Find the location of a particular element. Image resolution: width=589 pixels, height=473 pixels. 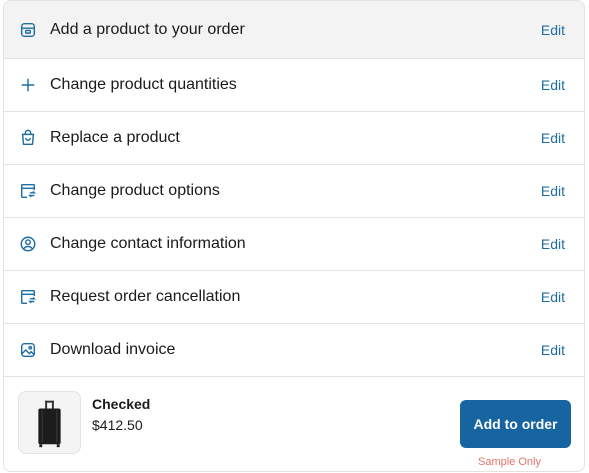

action-label: Change product options is located at coordinates (135, 190).